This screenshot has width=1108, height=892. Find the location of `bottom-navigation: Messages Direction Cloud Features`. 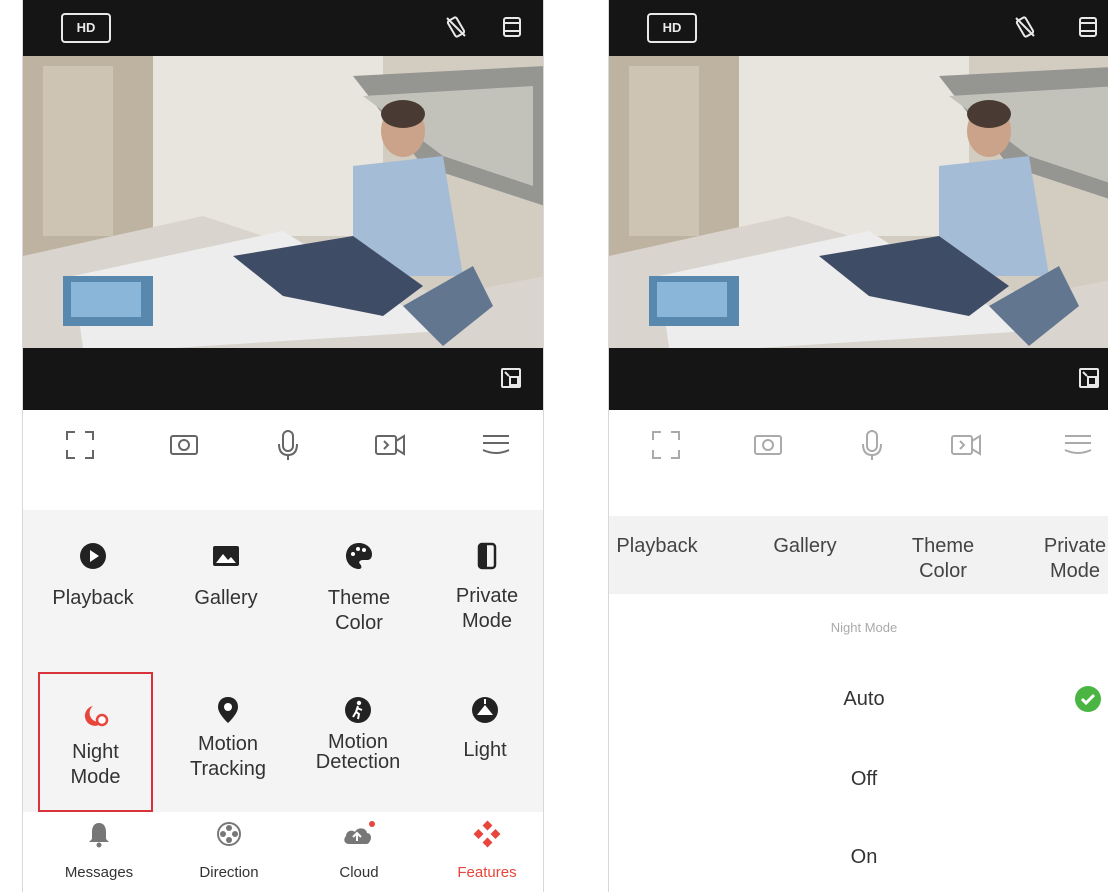

bottom-navigation: Messages Direction Cloud Features is located at coordinates (283, 852).